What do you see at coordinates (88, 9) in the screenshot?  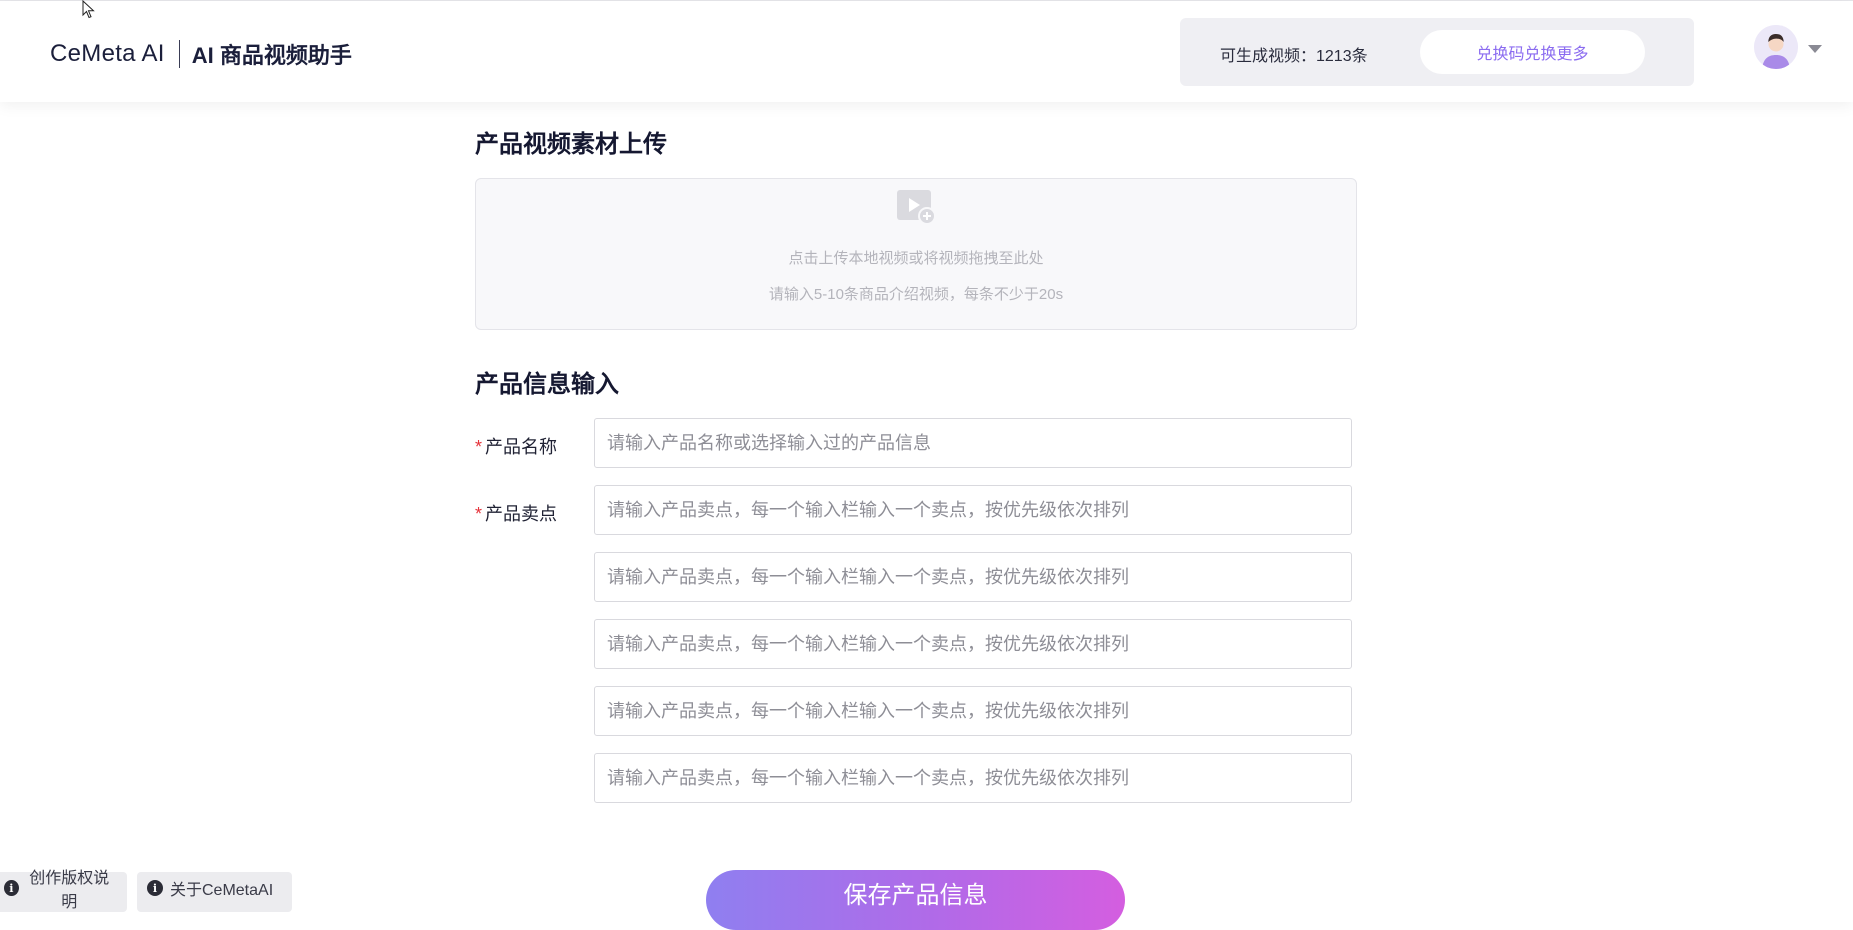 I see `mouse-cursor-icon` at bounding box center [88, 9].